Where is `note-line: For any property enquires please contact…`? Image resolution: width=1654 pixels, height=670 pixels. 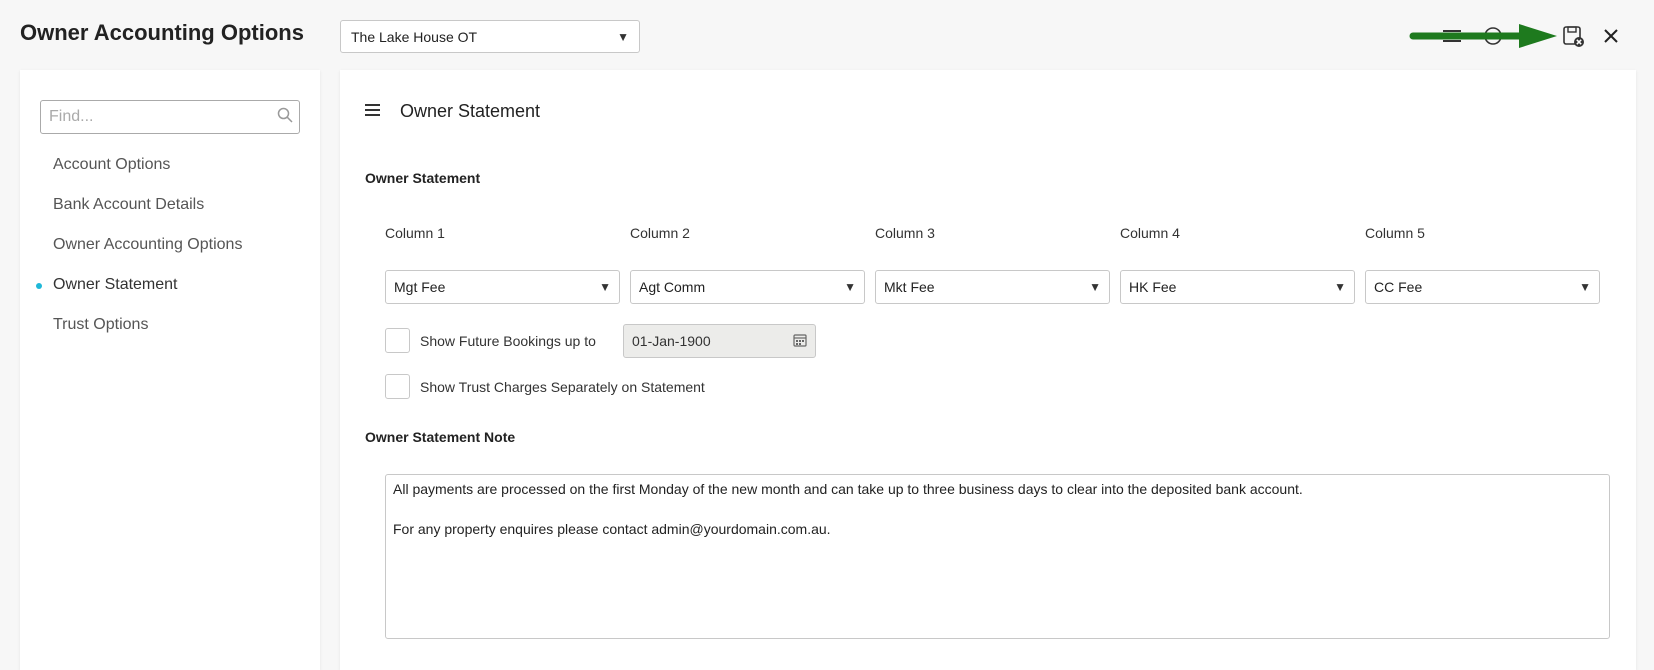
note-line: For any property enquires please contact… is located at coordinates (612, 529).